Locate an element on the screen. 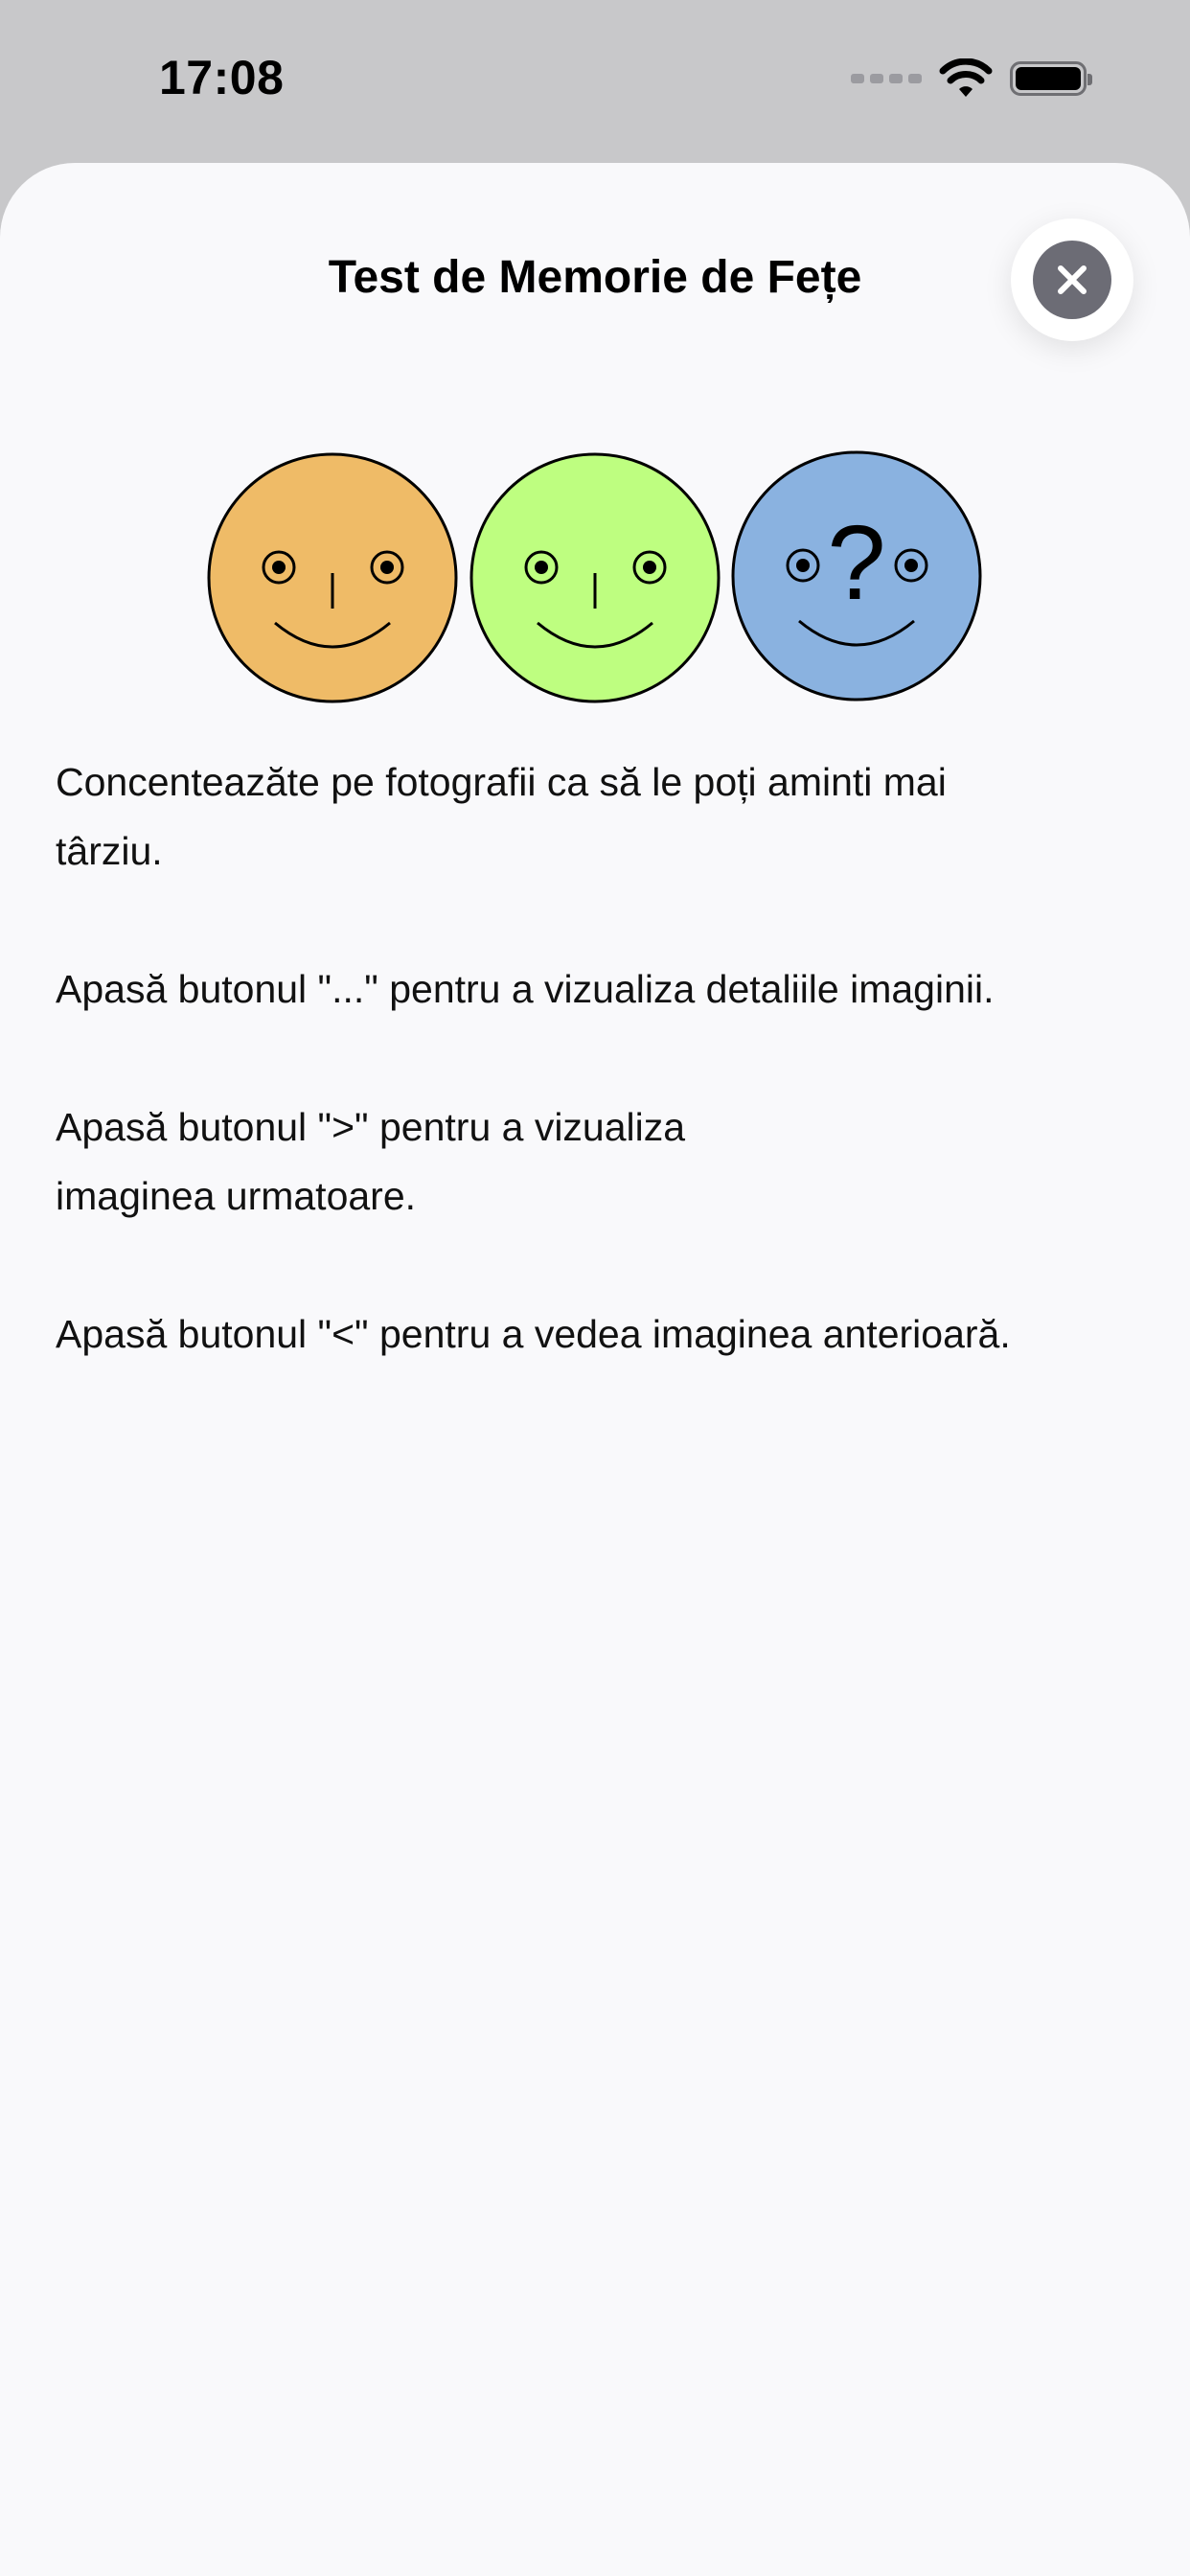  wifi-icon is located at coordinates (966, 77).